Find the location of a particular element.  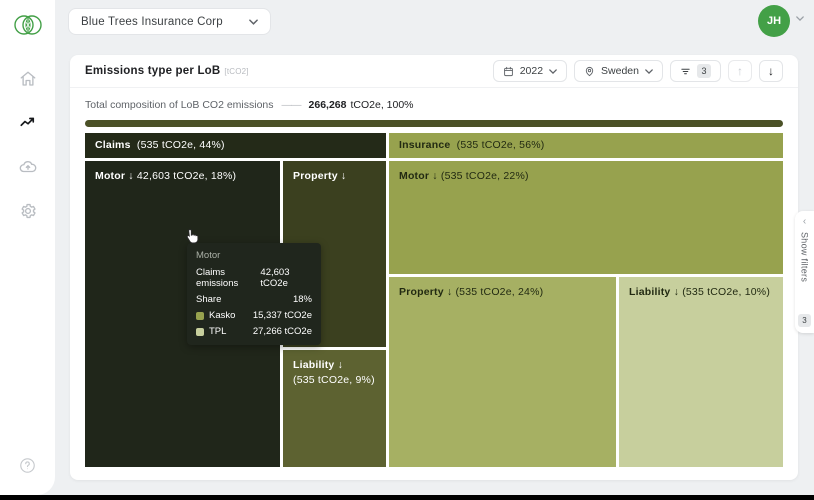

tooltip-title: Motor is located at coordinates (208, 255).